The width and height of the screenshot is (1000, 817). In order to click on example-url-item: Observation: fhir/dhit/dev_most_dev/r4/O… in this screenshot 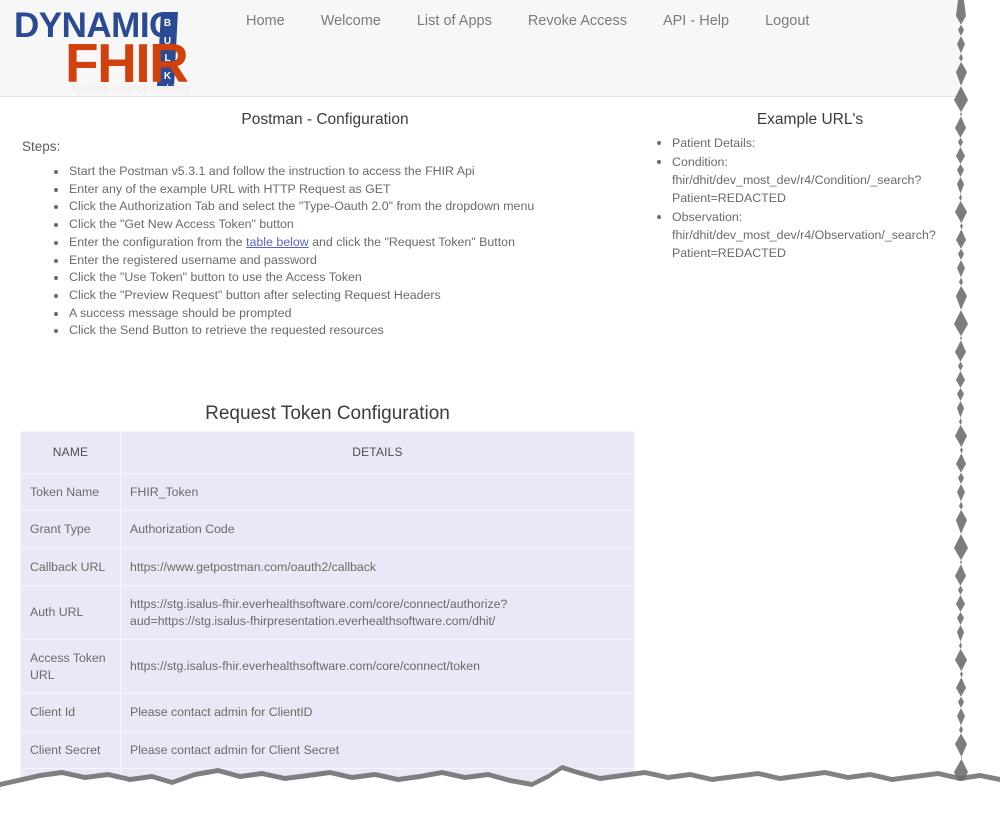, I will do `click(807, 235)`.